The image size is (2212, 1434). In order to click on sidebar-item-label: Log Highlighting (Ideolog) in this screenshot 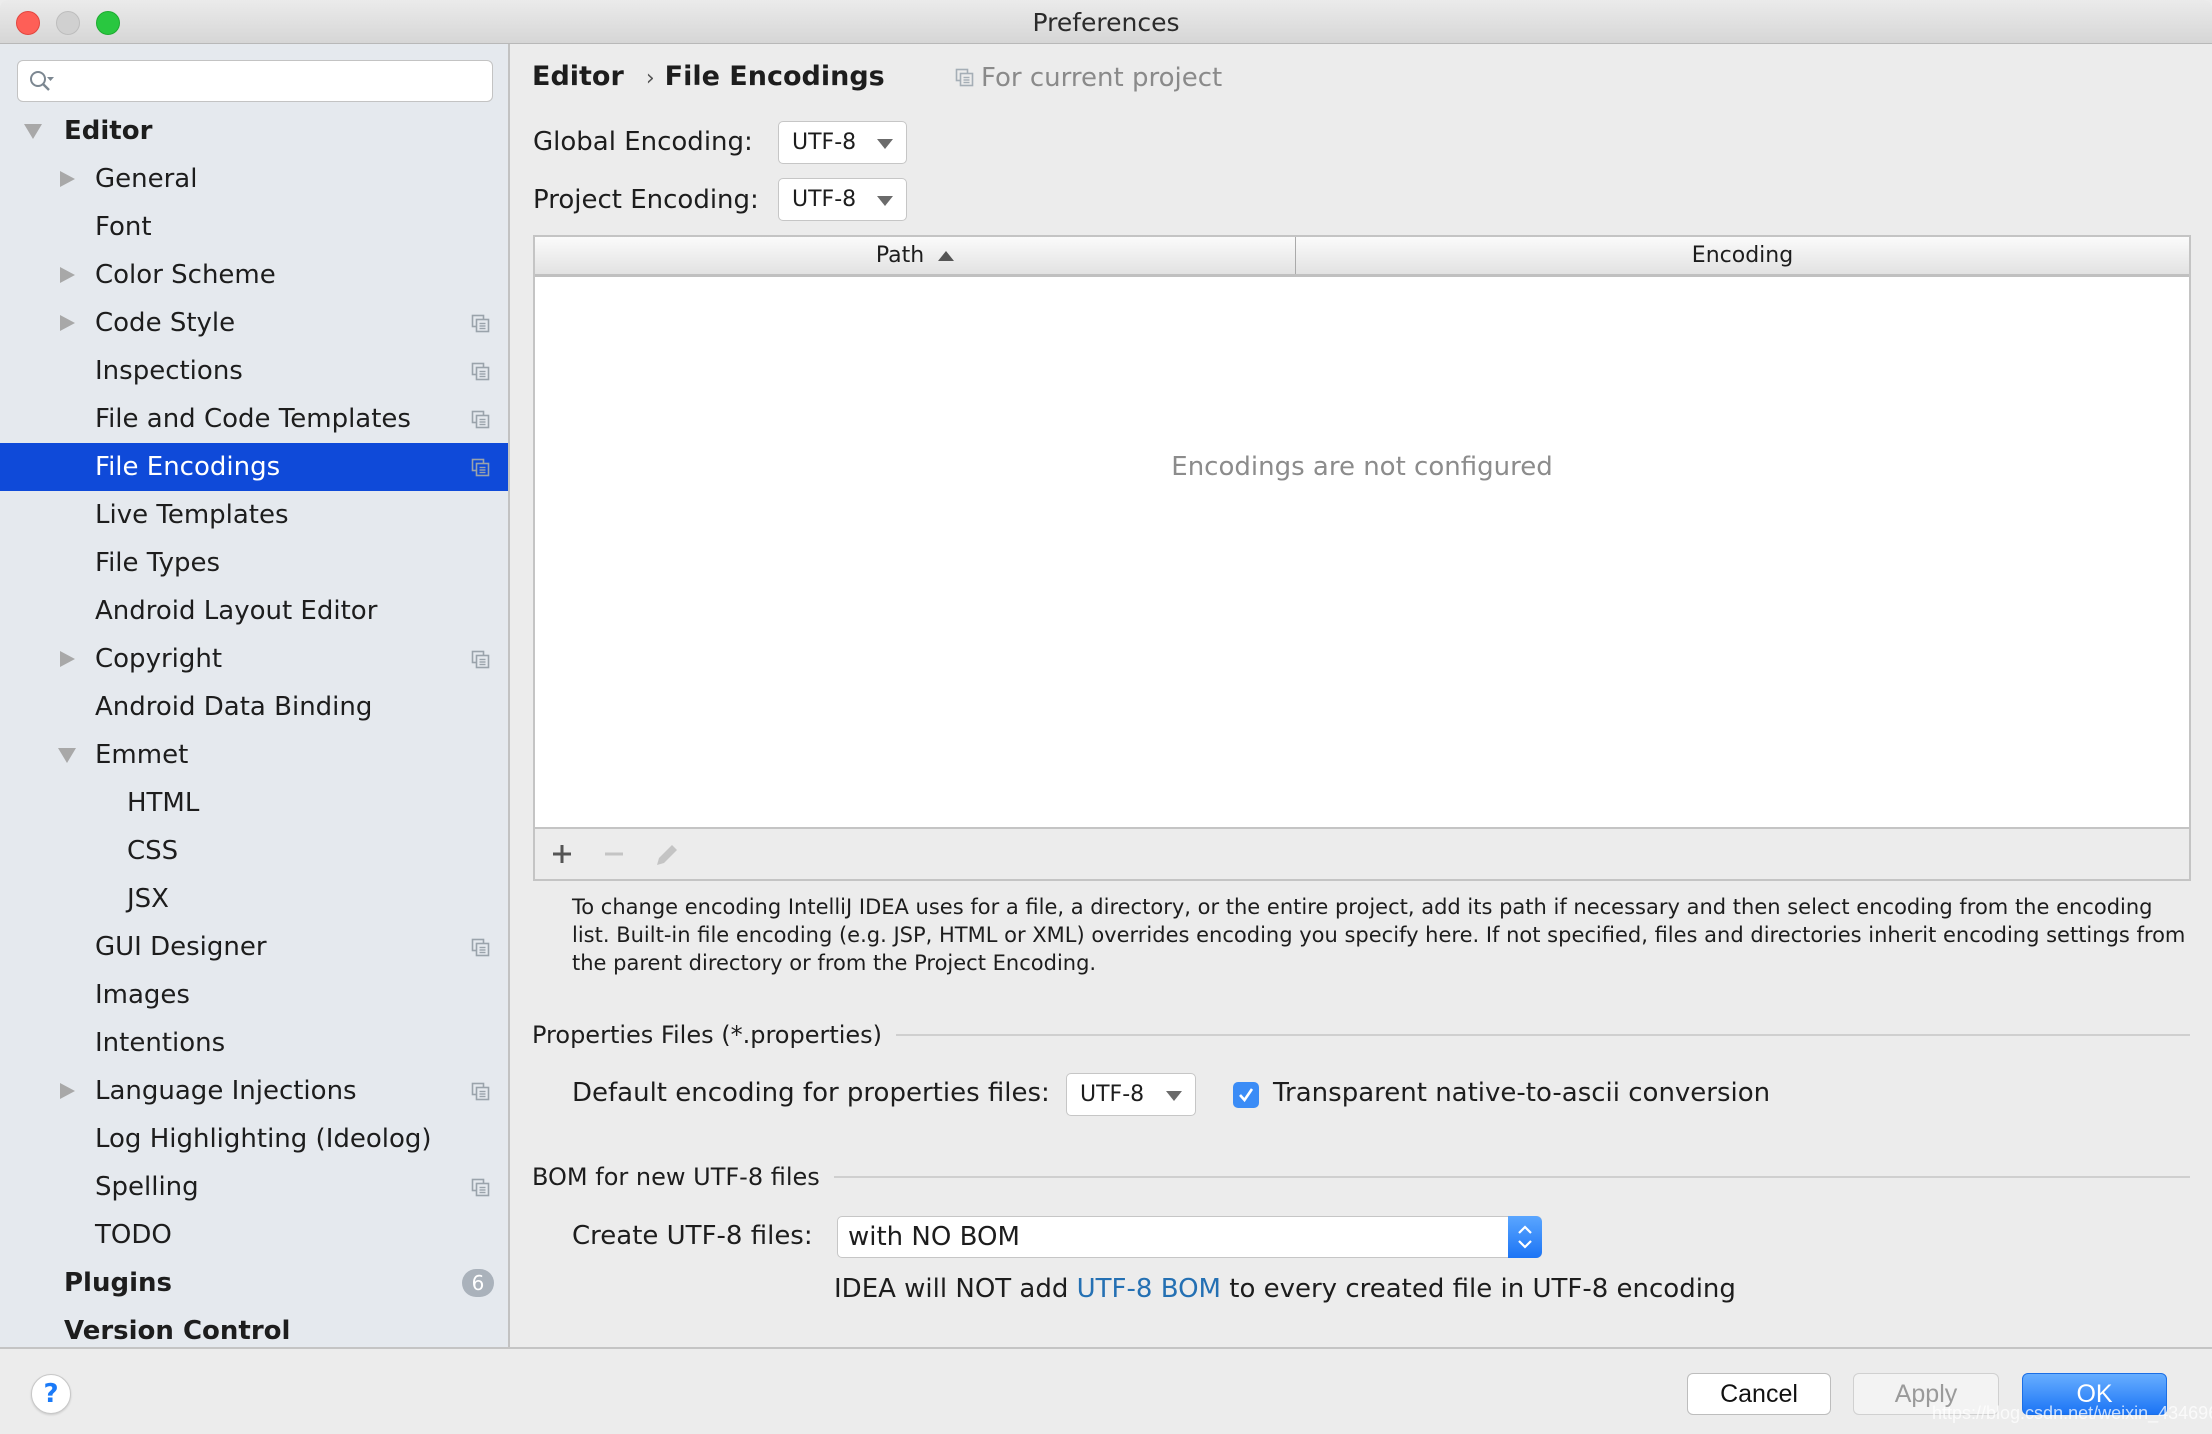, I will do `click(263, 1139)`.